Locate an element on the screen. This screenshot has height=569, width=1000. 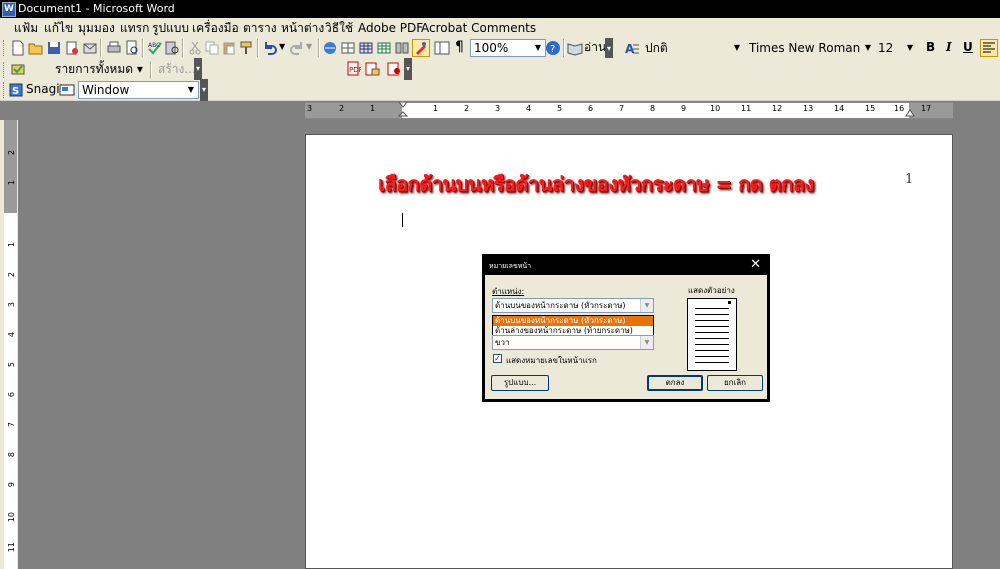
cancel-button: ยกเลิก is located at coordinates (735, 383).